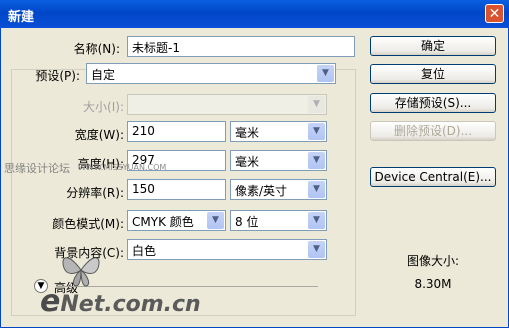  I want to click on resolution-label: 分辨率(R):, so click(95, 193).